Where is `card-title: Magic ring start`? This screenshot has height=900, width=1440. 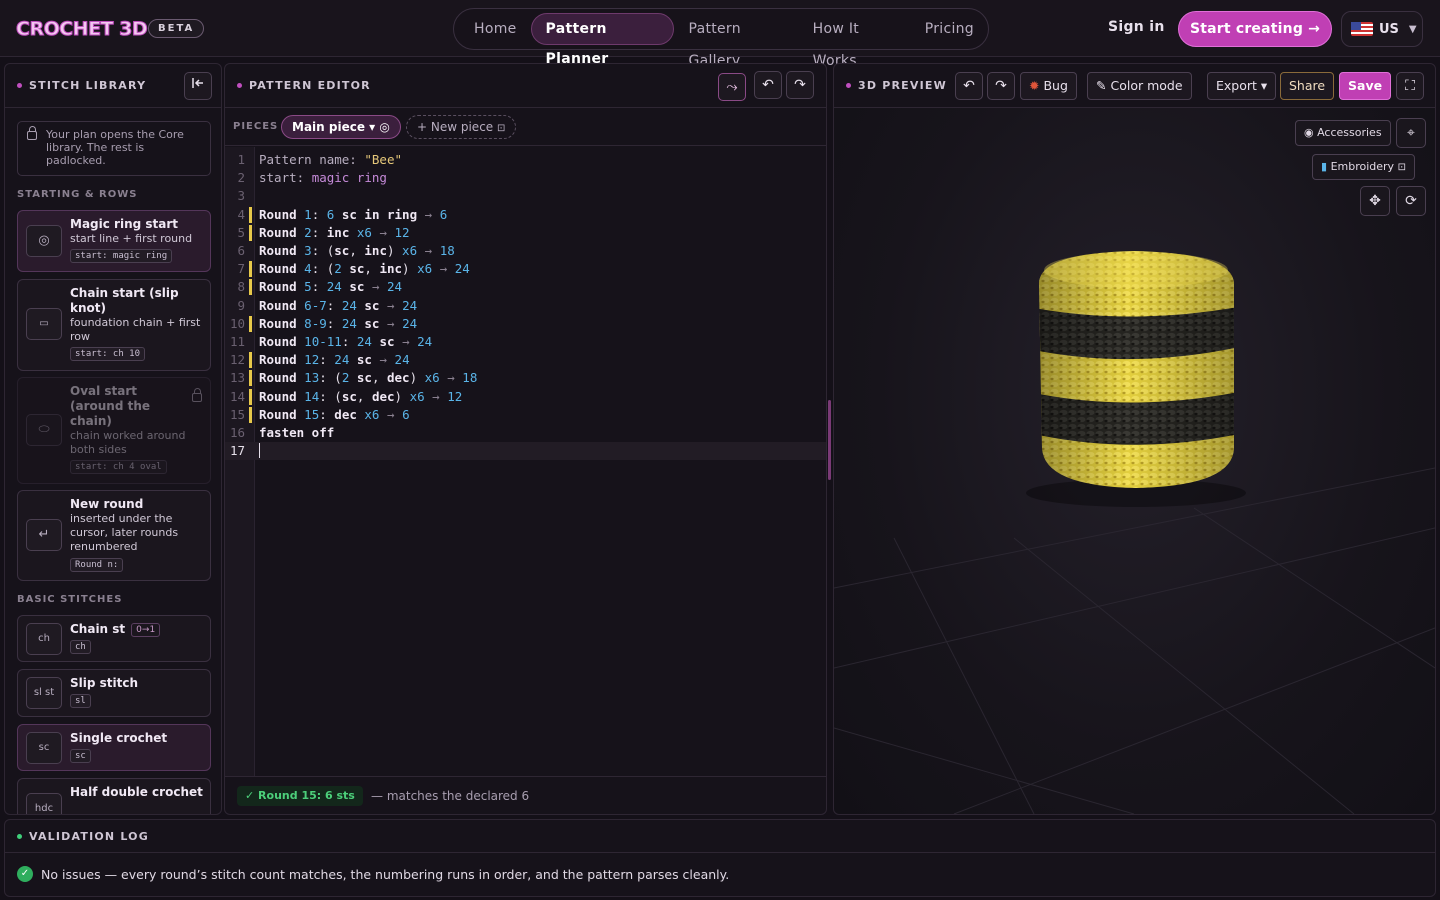
card-title: Magic ring start is located at coordinates (124, 224).